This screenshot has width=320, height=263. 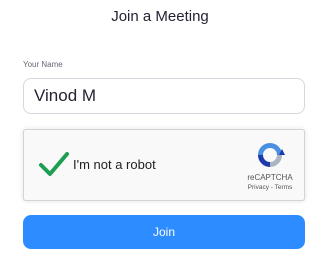 I want to click on recaptcha-links: Privacy - Terms, so click(x=270, y=187).